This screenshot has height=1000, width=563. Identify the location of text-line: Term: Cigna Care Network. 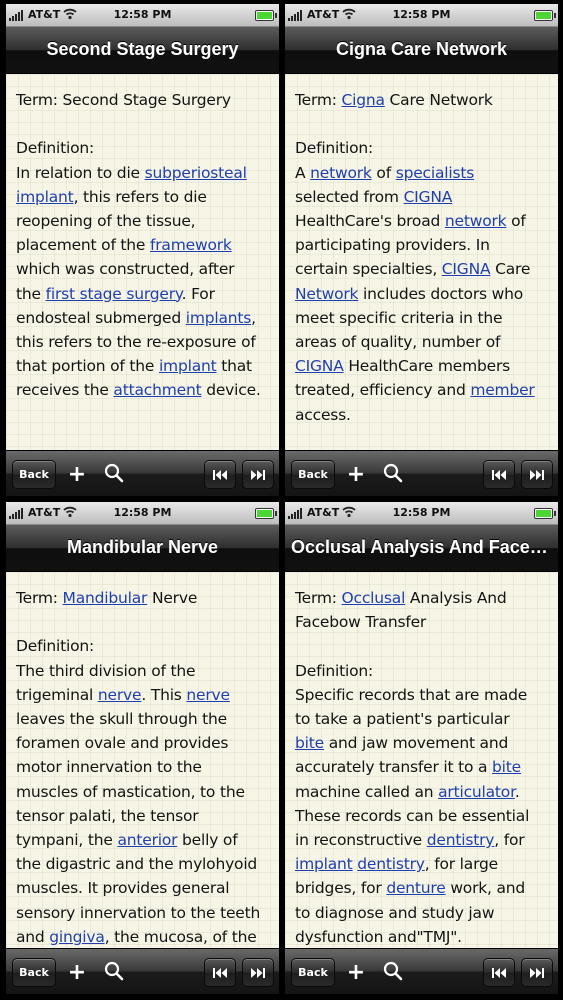
(422, 100).